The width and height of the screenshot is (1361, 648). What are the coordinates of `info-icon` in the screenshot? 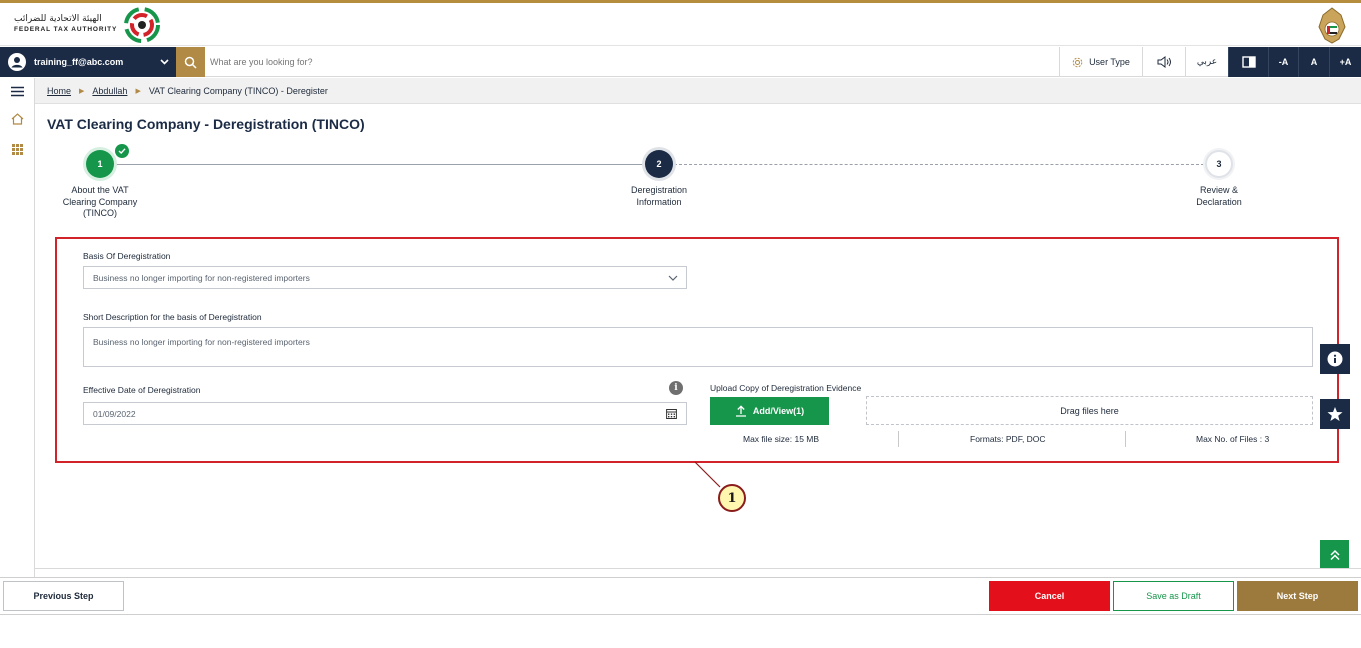 It's located at (1335, 359).